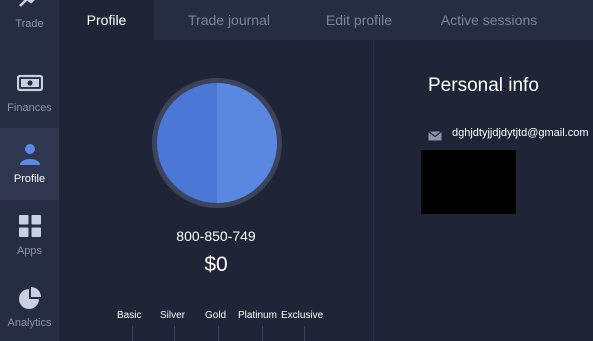 The image size is (593, 341). What do you see at coordinates (435, 134) in the screenshot?
I see `envelope-icon` at bounding box center [435, 134].